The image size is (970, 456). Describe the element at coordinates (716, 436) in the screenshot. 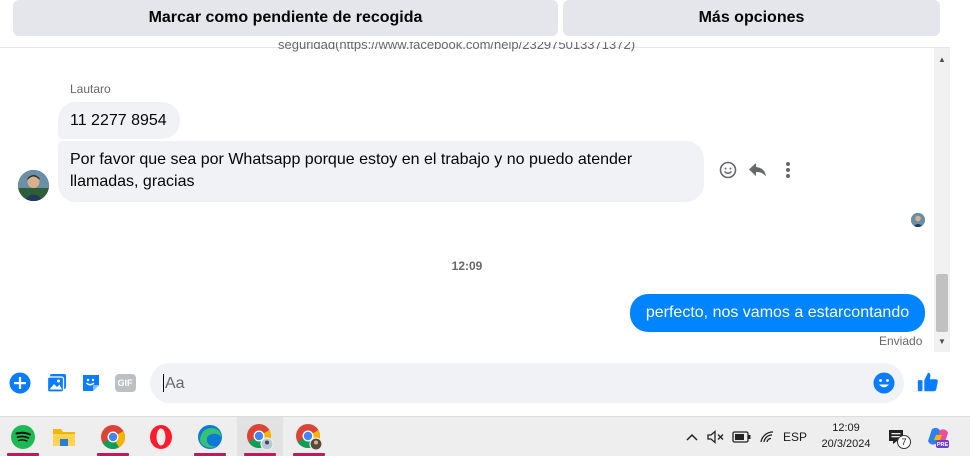

I see `volume-muted-icon` at that location.